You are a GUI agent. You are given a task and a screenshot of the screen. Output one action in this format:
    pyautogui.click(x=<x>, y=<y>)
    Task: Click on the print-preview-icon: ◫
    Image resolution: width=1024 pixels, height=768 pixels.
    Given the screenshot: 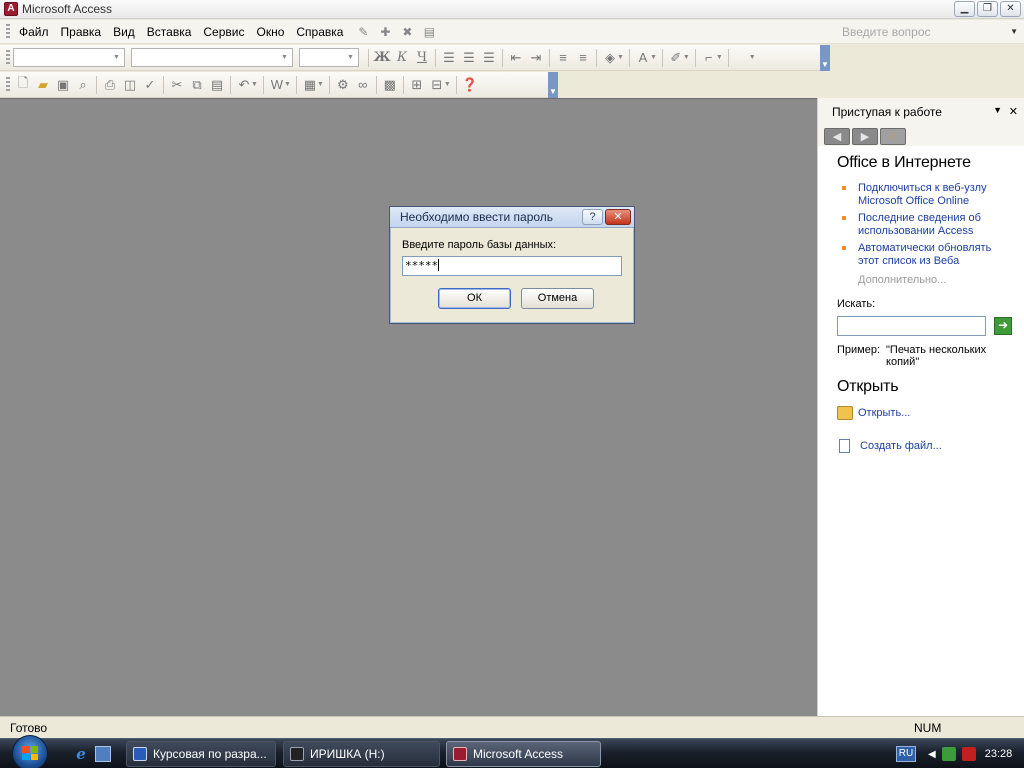 What is the action you would take?
    pyautogui.click(x=130, y=85)
    